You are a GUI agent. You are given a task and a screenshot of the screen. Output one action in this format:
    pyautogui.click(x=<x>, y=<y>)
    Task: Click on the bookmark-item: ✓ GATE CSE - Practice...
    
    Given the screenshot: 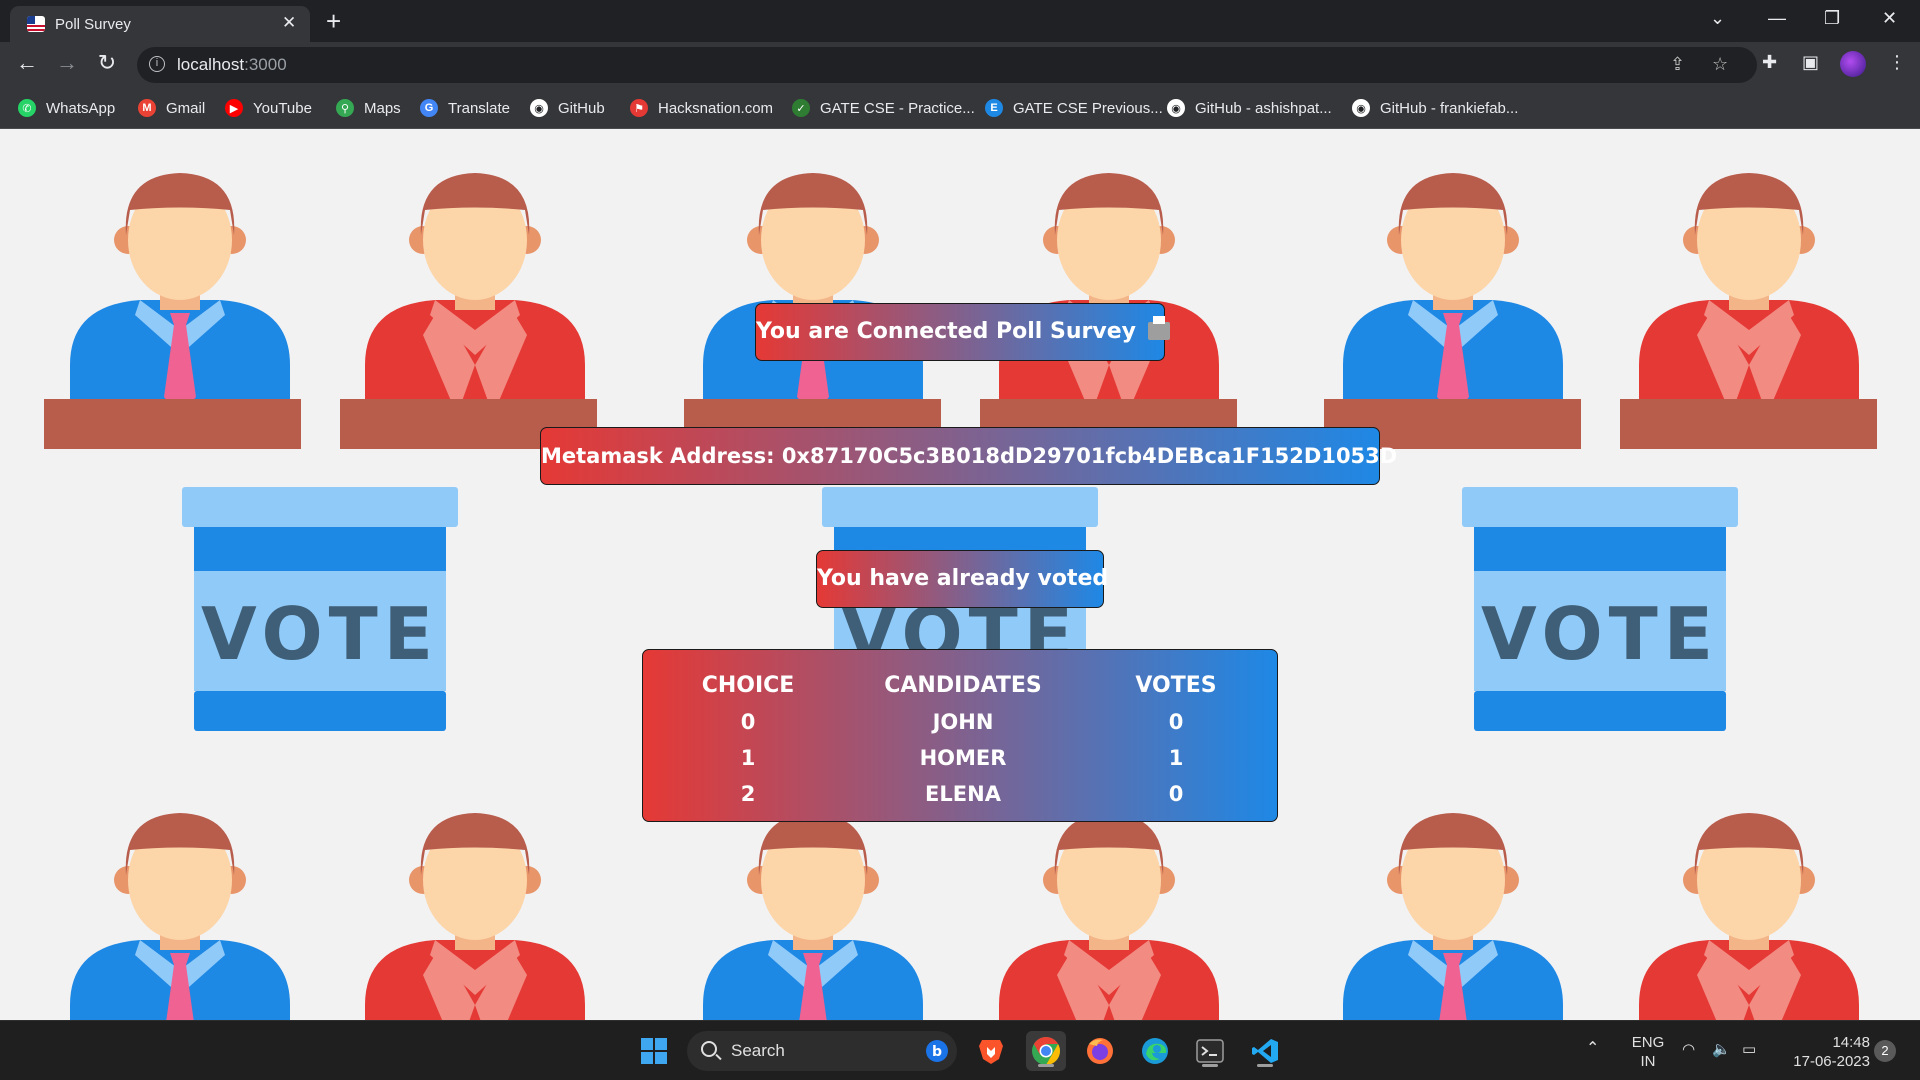 What is the action you would take?
    pyautogui.click(x=883, y=108)
    